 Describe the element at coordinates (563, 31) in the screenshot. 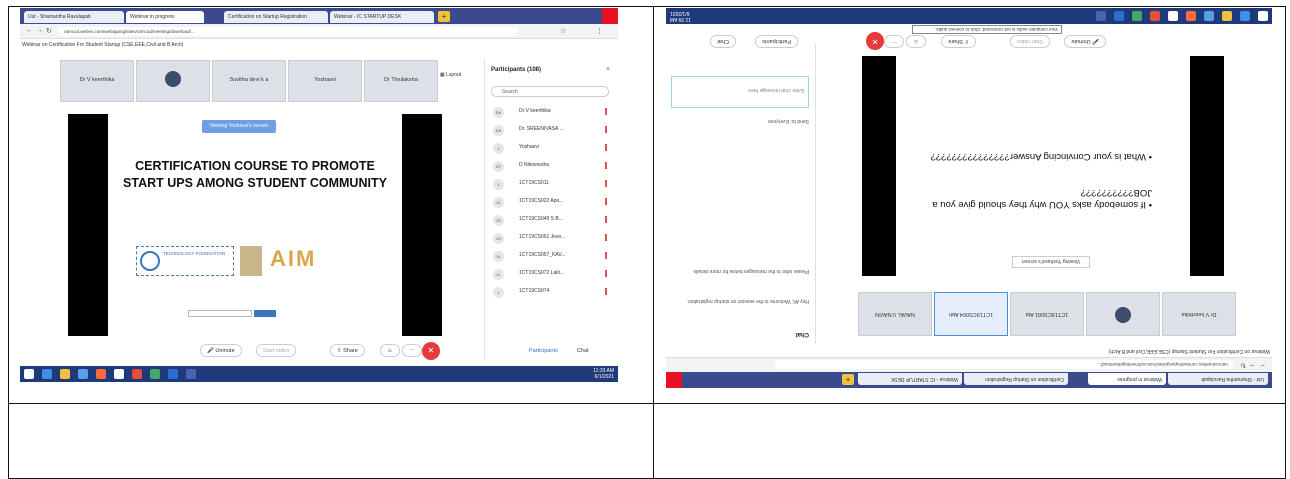

I see `star-icon: ☆` at that location.